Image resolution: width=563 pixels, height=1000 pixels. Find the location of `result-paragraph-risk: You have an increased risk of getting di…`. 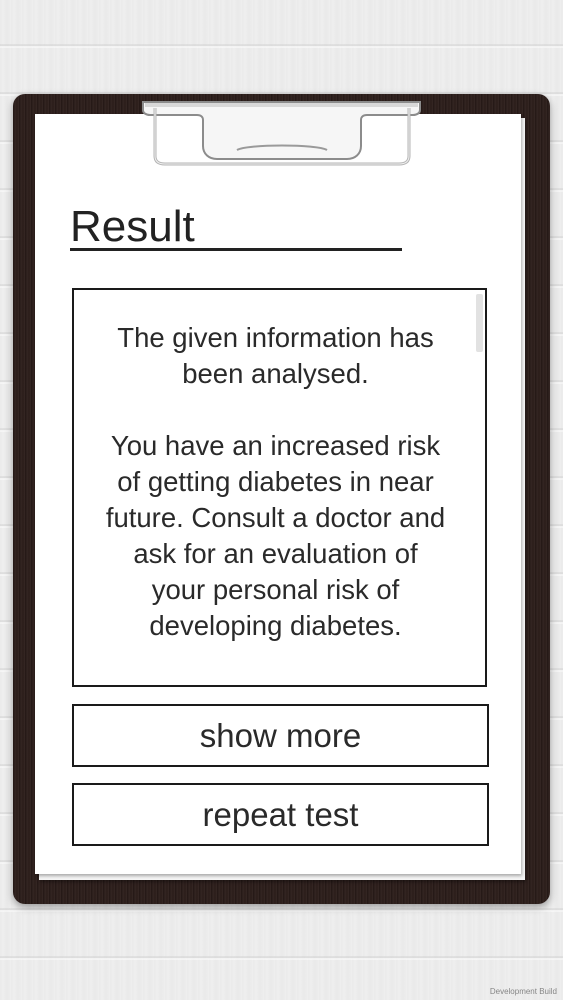

result-paragraph-risk: You have an increased risk of getting di… is located at coordinates (275, 535).